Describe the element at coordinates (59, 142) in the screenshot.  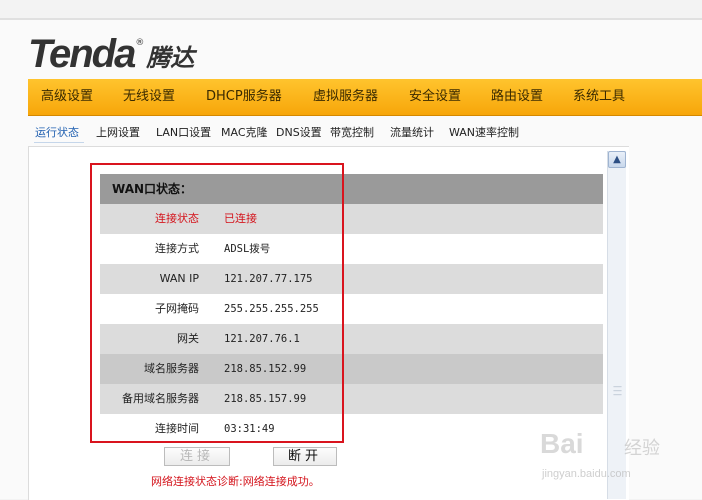
I see `subnav-active-indicator` at that location.